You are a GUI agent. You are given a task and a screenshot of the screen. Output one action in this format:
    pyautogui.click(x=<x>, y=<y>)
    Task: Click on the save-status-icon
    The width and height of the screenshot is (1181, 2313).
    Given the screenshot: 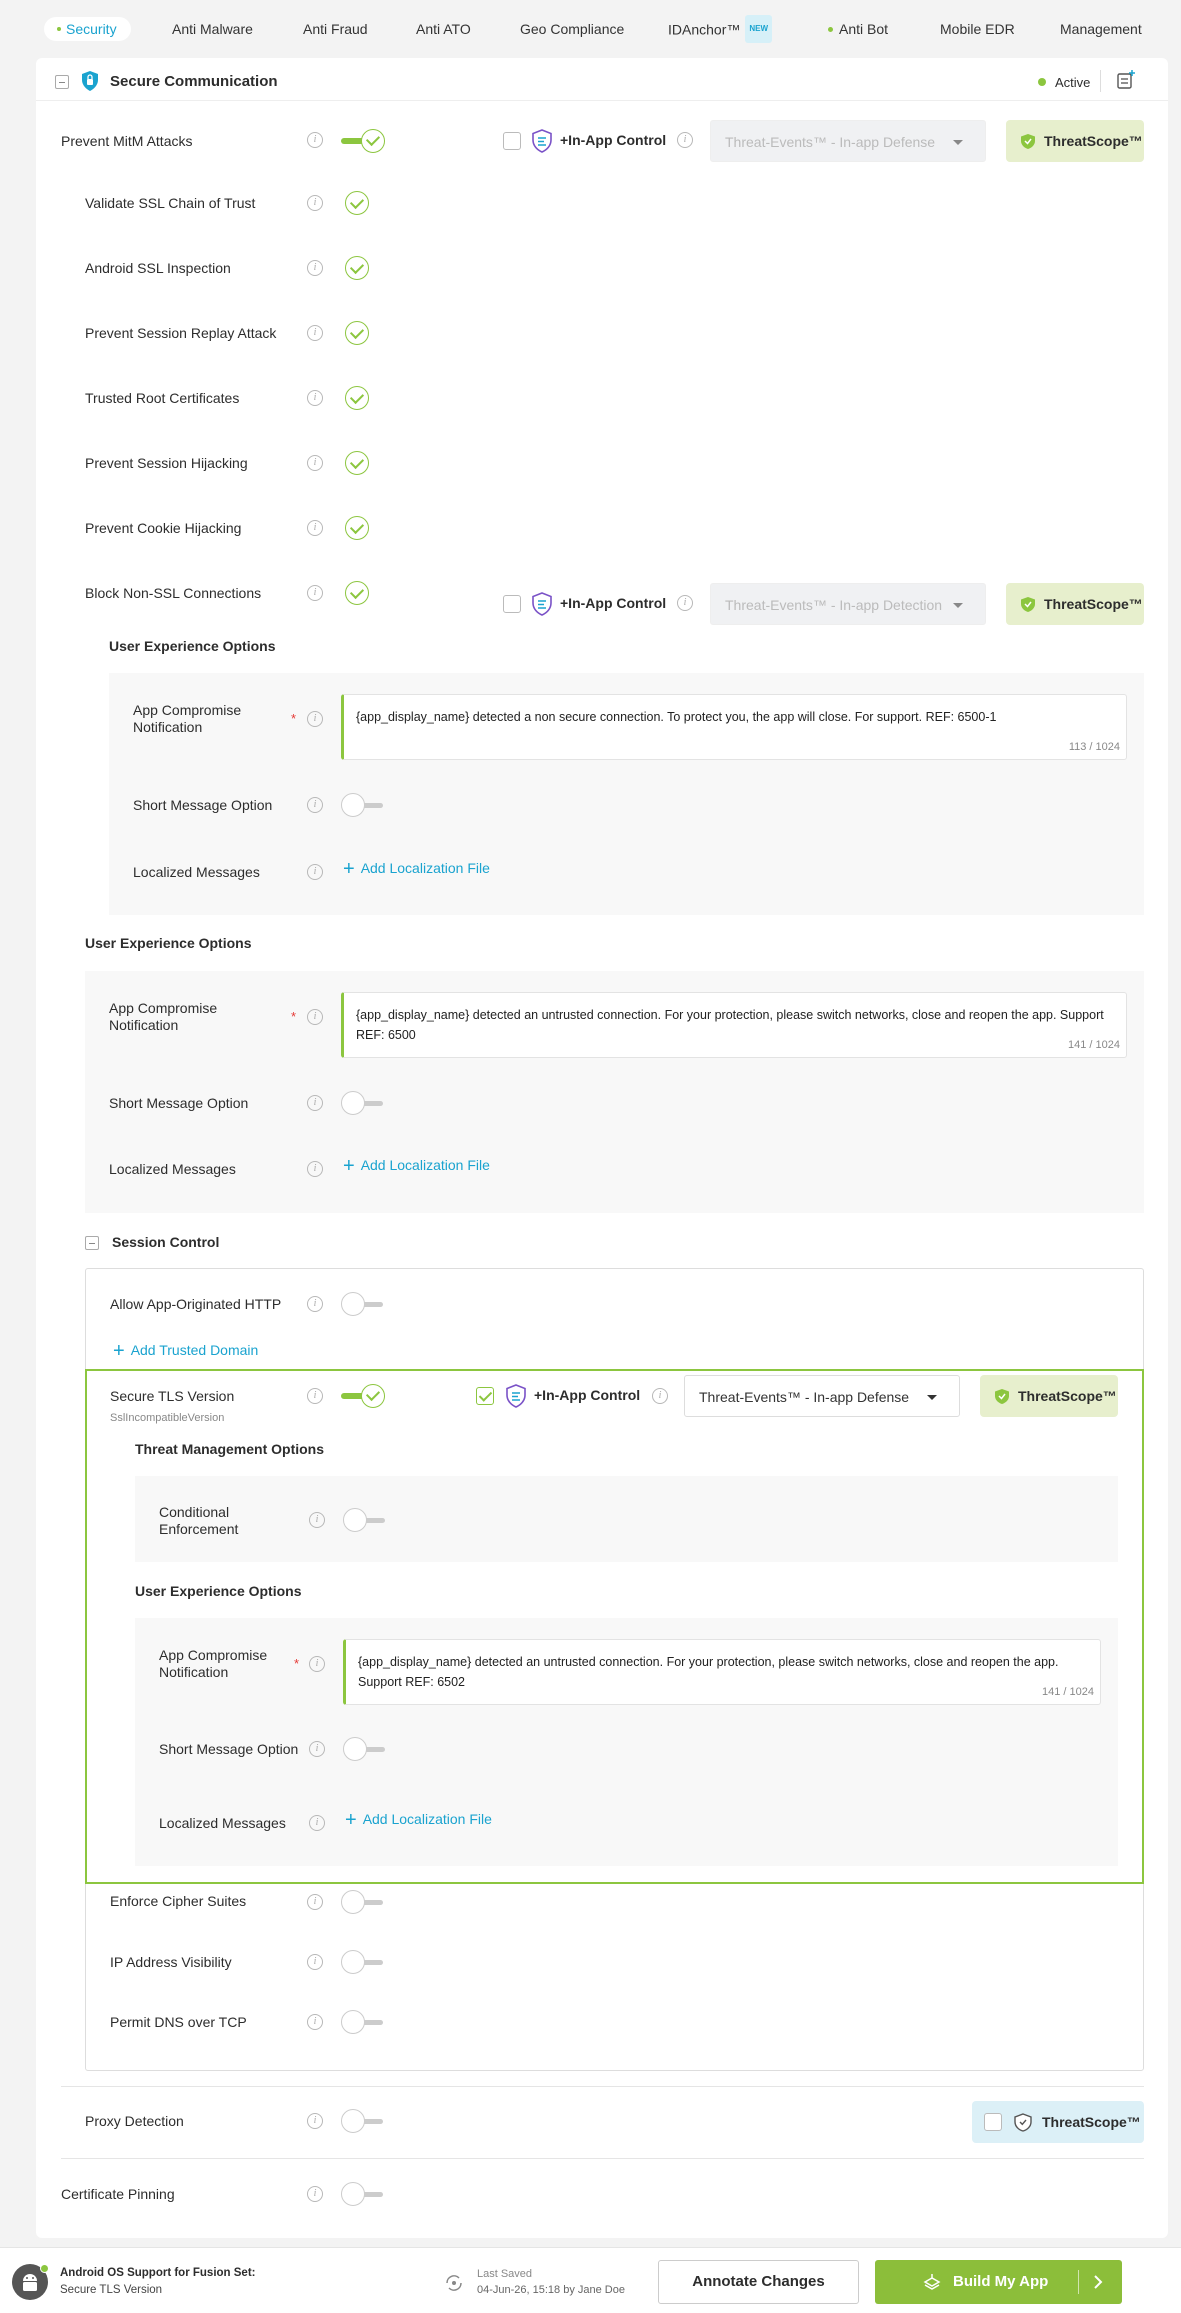 What is the action you would take?
    pyautogui.click(x=454, y=2283)
    